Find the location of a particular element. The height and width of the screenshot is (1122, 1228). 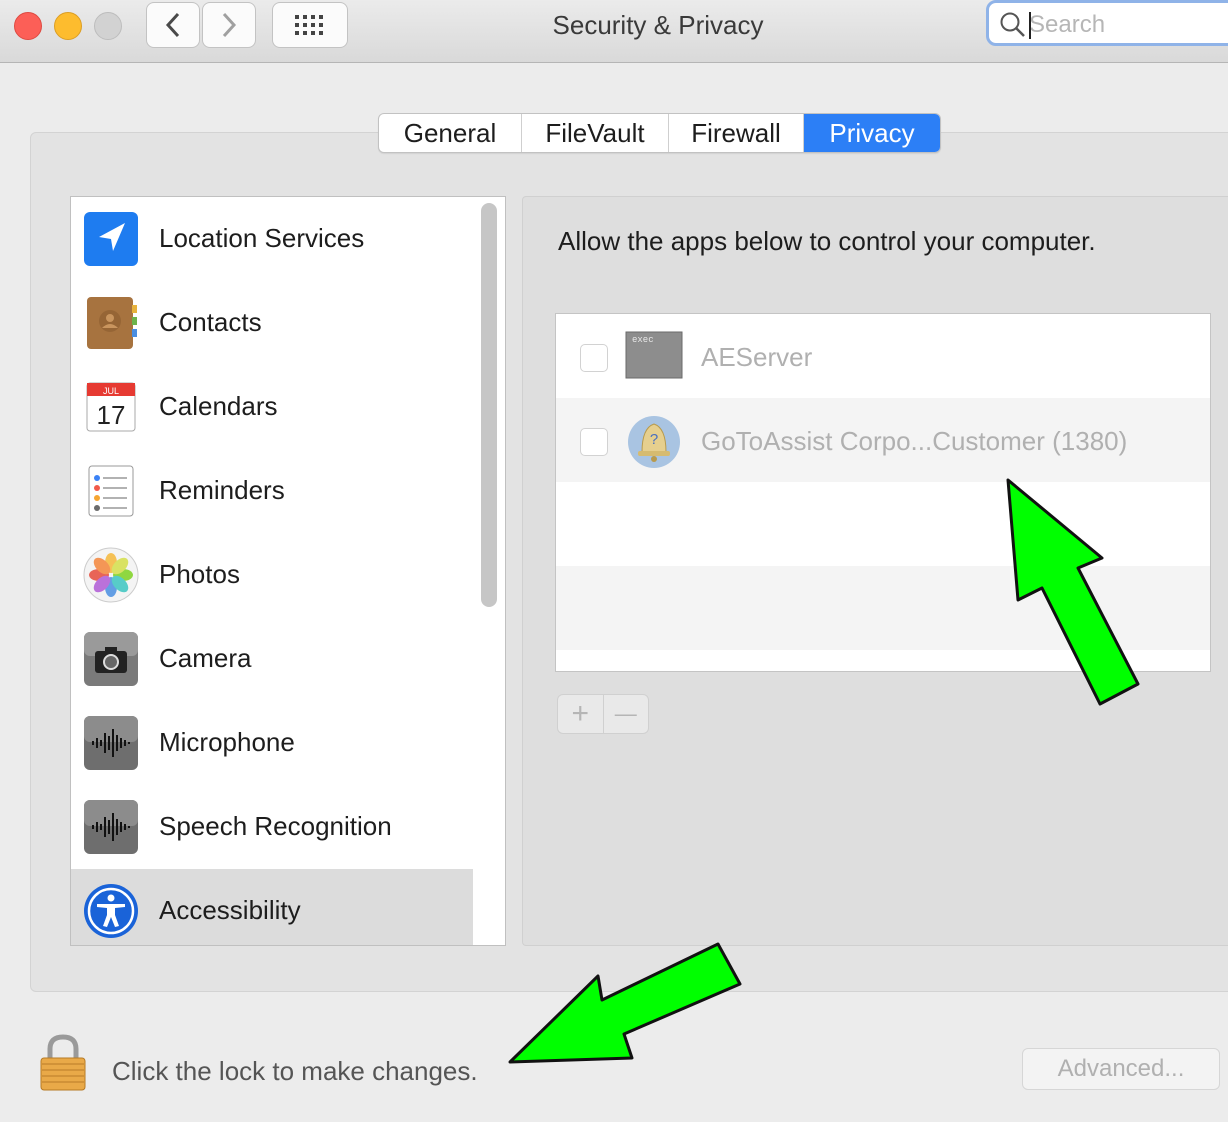

sidebar-item-accessibility: Accessibility is located at coordinates (272, 907).